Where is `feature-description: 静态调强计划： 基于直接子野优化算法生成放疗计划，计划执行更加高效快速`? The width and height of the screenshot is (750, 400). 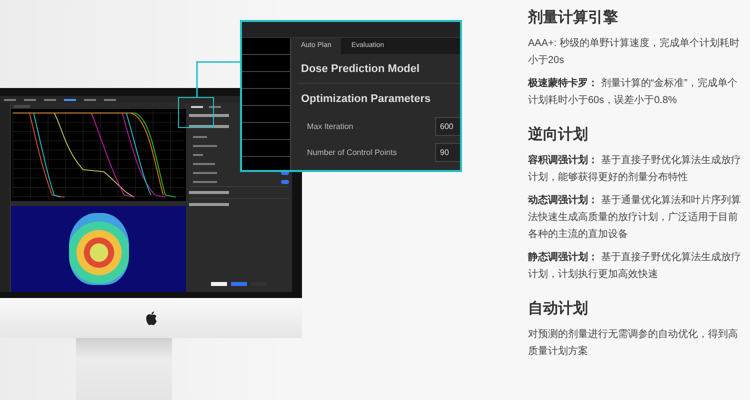
feature-description: 静态调强计划： 基于直接子野优化算法生成放疗计划，计划执行更加高效快速 is located at coordinates (635, 266).